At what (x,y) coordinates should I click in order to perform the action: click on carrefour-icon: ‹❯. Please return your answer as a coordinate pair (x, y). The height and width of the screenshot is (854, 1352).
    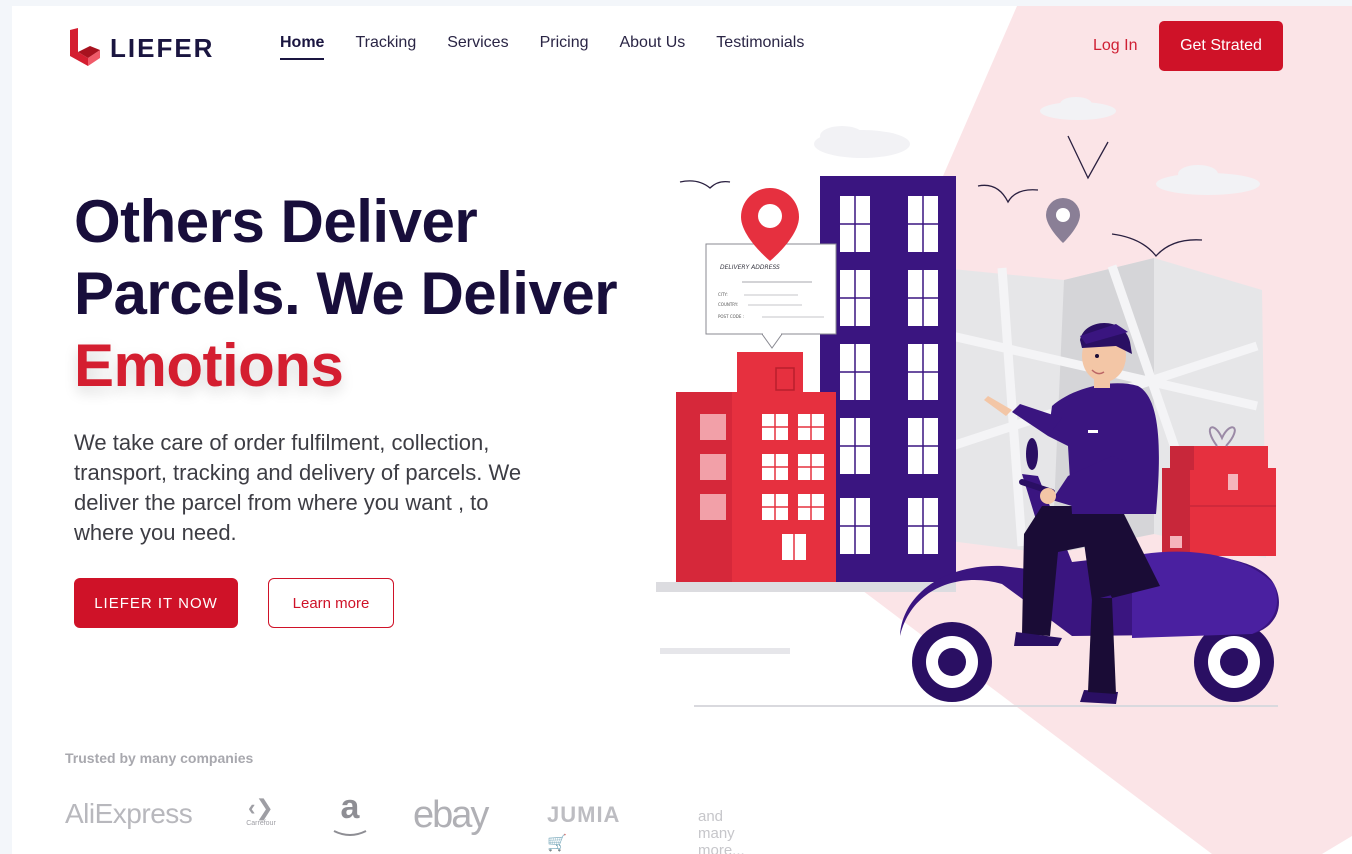
    Looking at the image, I should click on (261, 807).